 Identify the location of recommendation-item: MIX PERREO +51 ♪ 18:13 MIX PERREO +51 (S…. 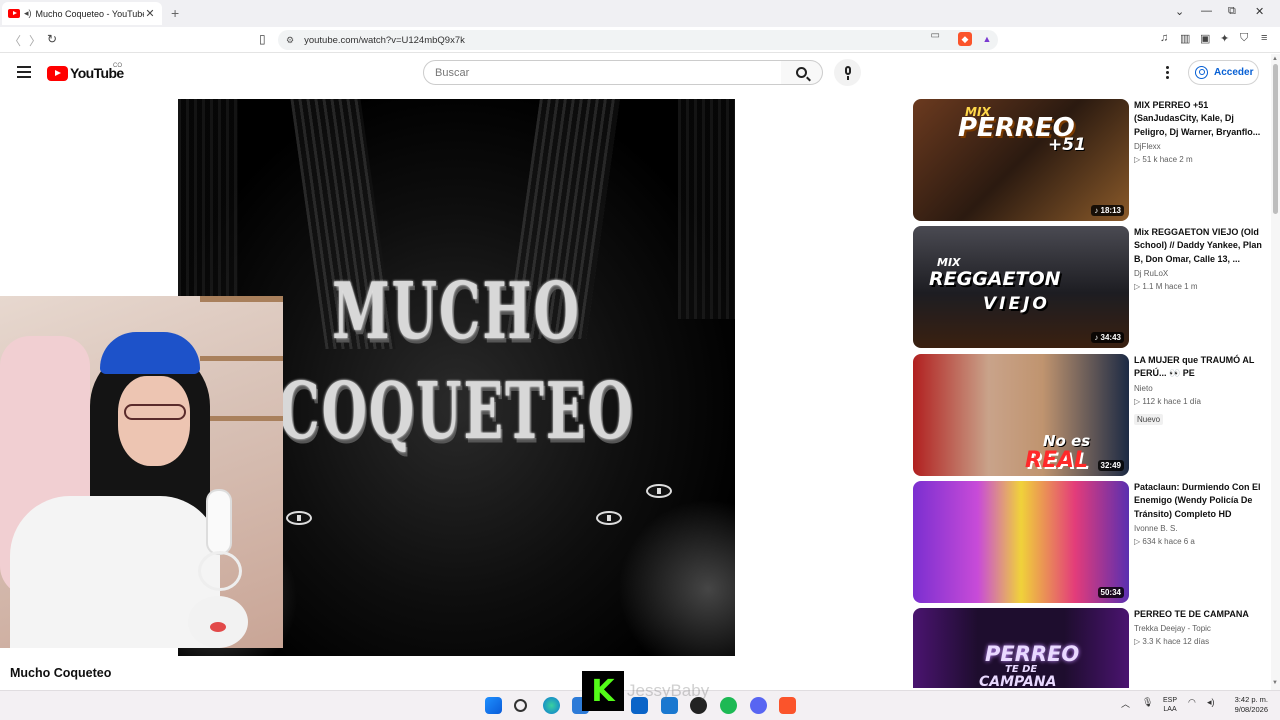
(1088, 160).